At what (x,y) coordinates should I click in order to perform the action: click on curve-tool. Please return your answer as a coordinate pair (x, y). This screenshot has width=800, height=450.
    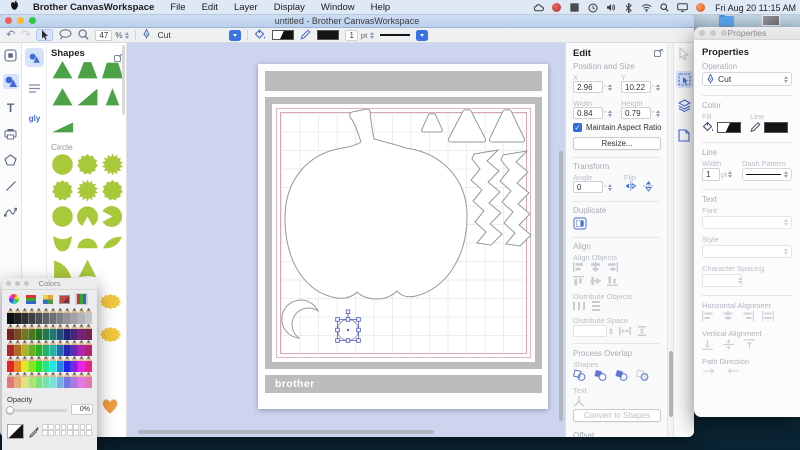
    Looking at the image, I should click on (11, 211).